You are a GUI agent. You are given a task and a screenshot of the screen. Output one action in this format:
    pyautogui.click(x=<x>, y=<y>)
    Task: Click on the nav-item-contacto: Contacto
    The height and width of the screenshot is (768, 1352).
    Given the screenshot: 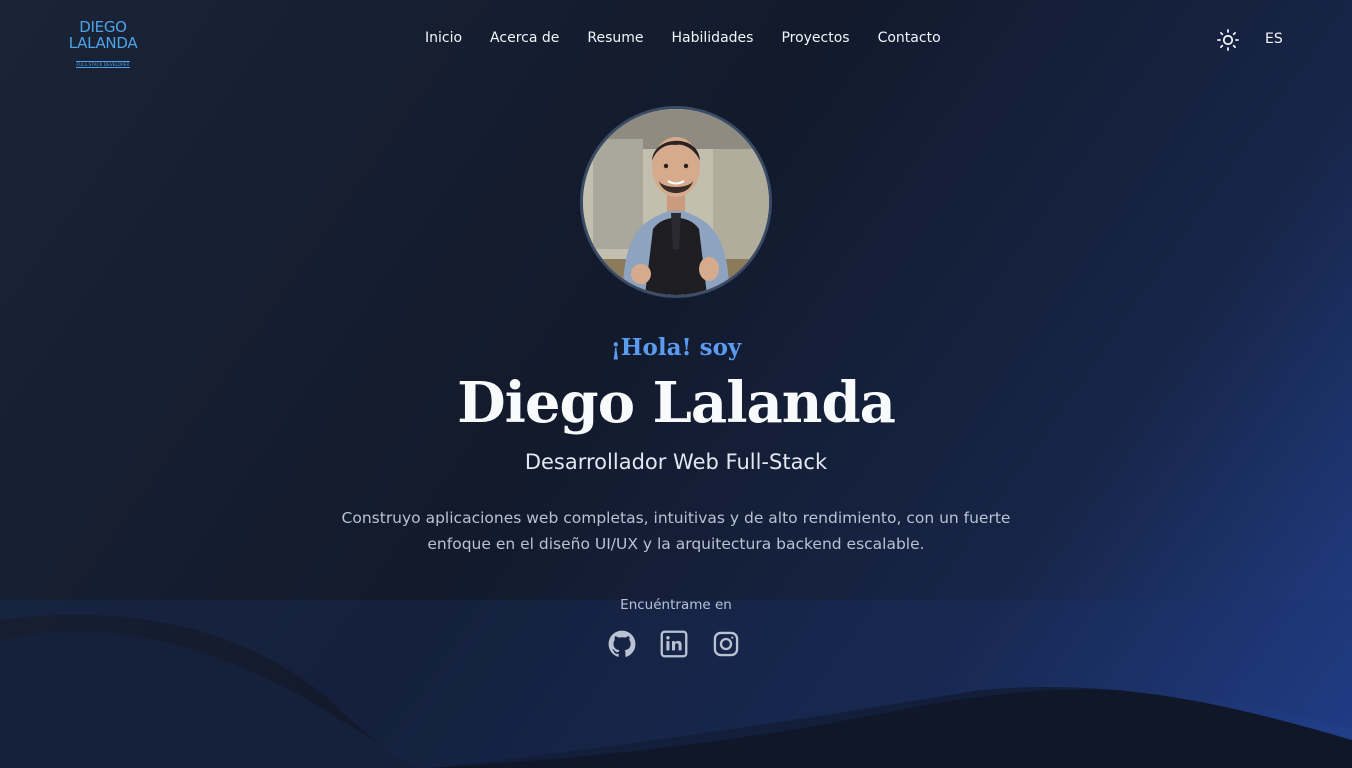 What is the action you would take?
    pyautogui.click(x=909, y=38)
    